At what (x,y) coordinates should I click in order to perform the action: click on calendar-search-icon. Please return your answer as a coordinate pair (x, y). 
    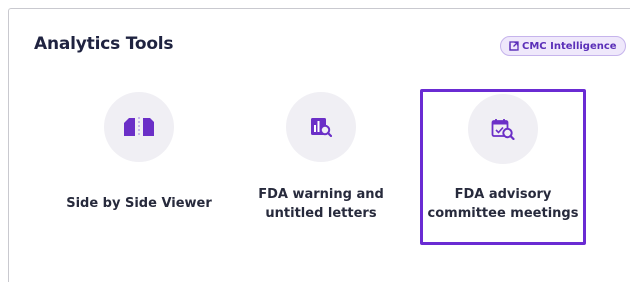
    Looking at the image, I should click on (503, 129).